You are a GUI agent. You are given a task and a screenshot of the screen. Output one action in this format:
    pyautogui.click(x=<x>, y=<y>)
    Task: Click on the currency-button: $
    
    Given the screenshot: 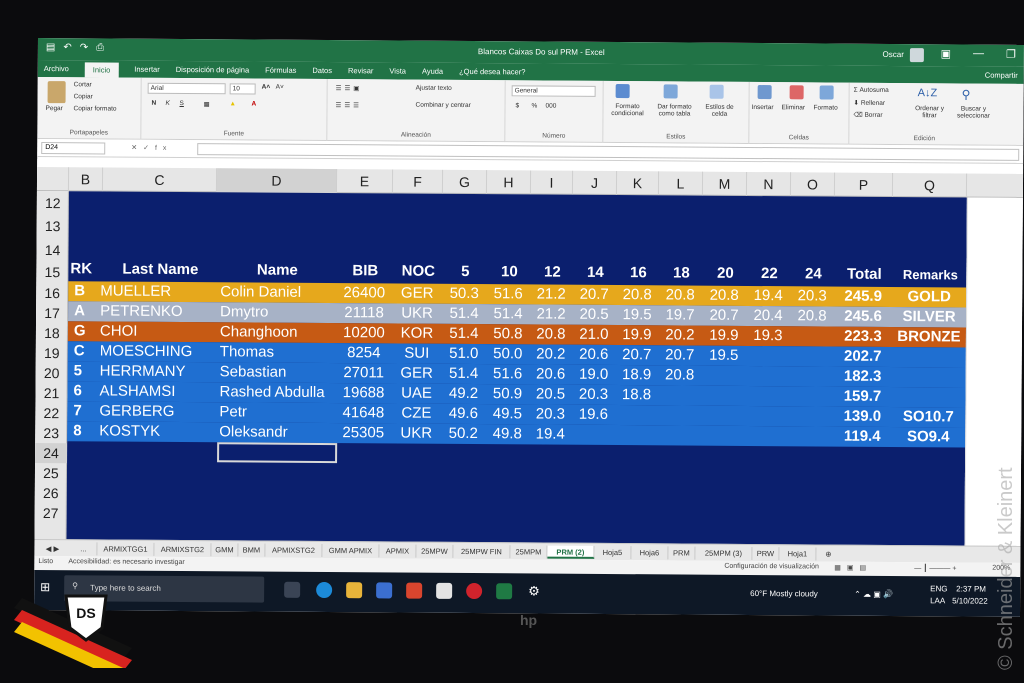 What is the action you would take?
    pyautogui.click(x=518, y=105)
    